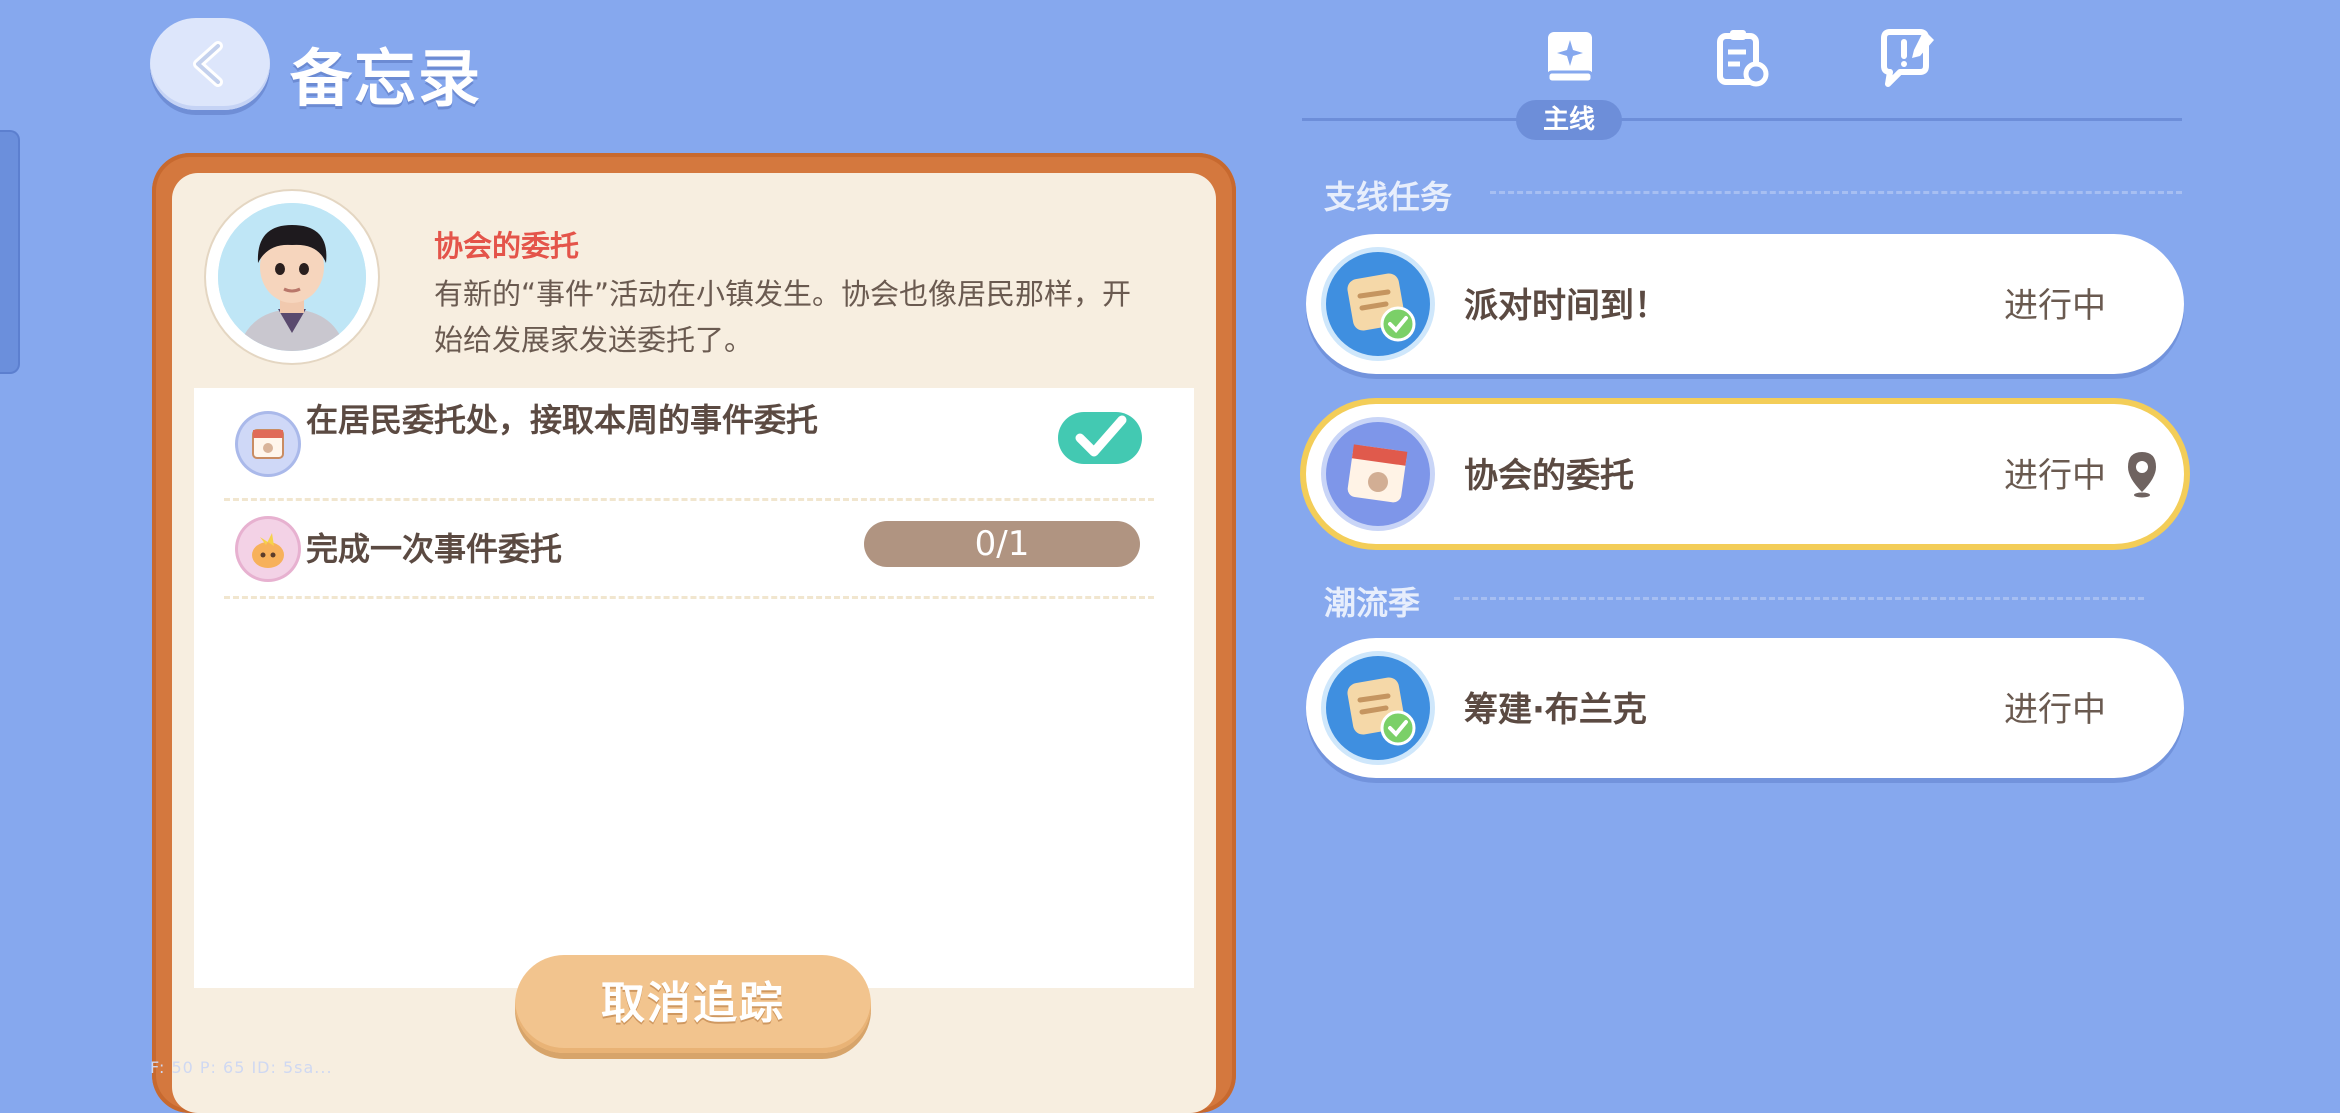 This screenshot has width=2340, height=1113. I want to click on back-button, so click(210, 64).